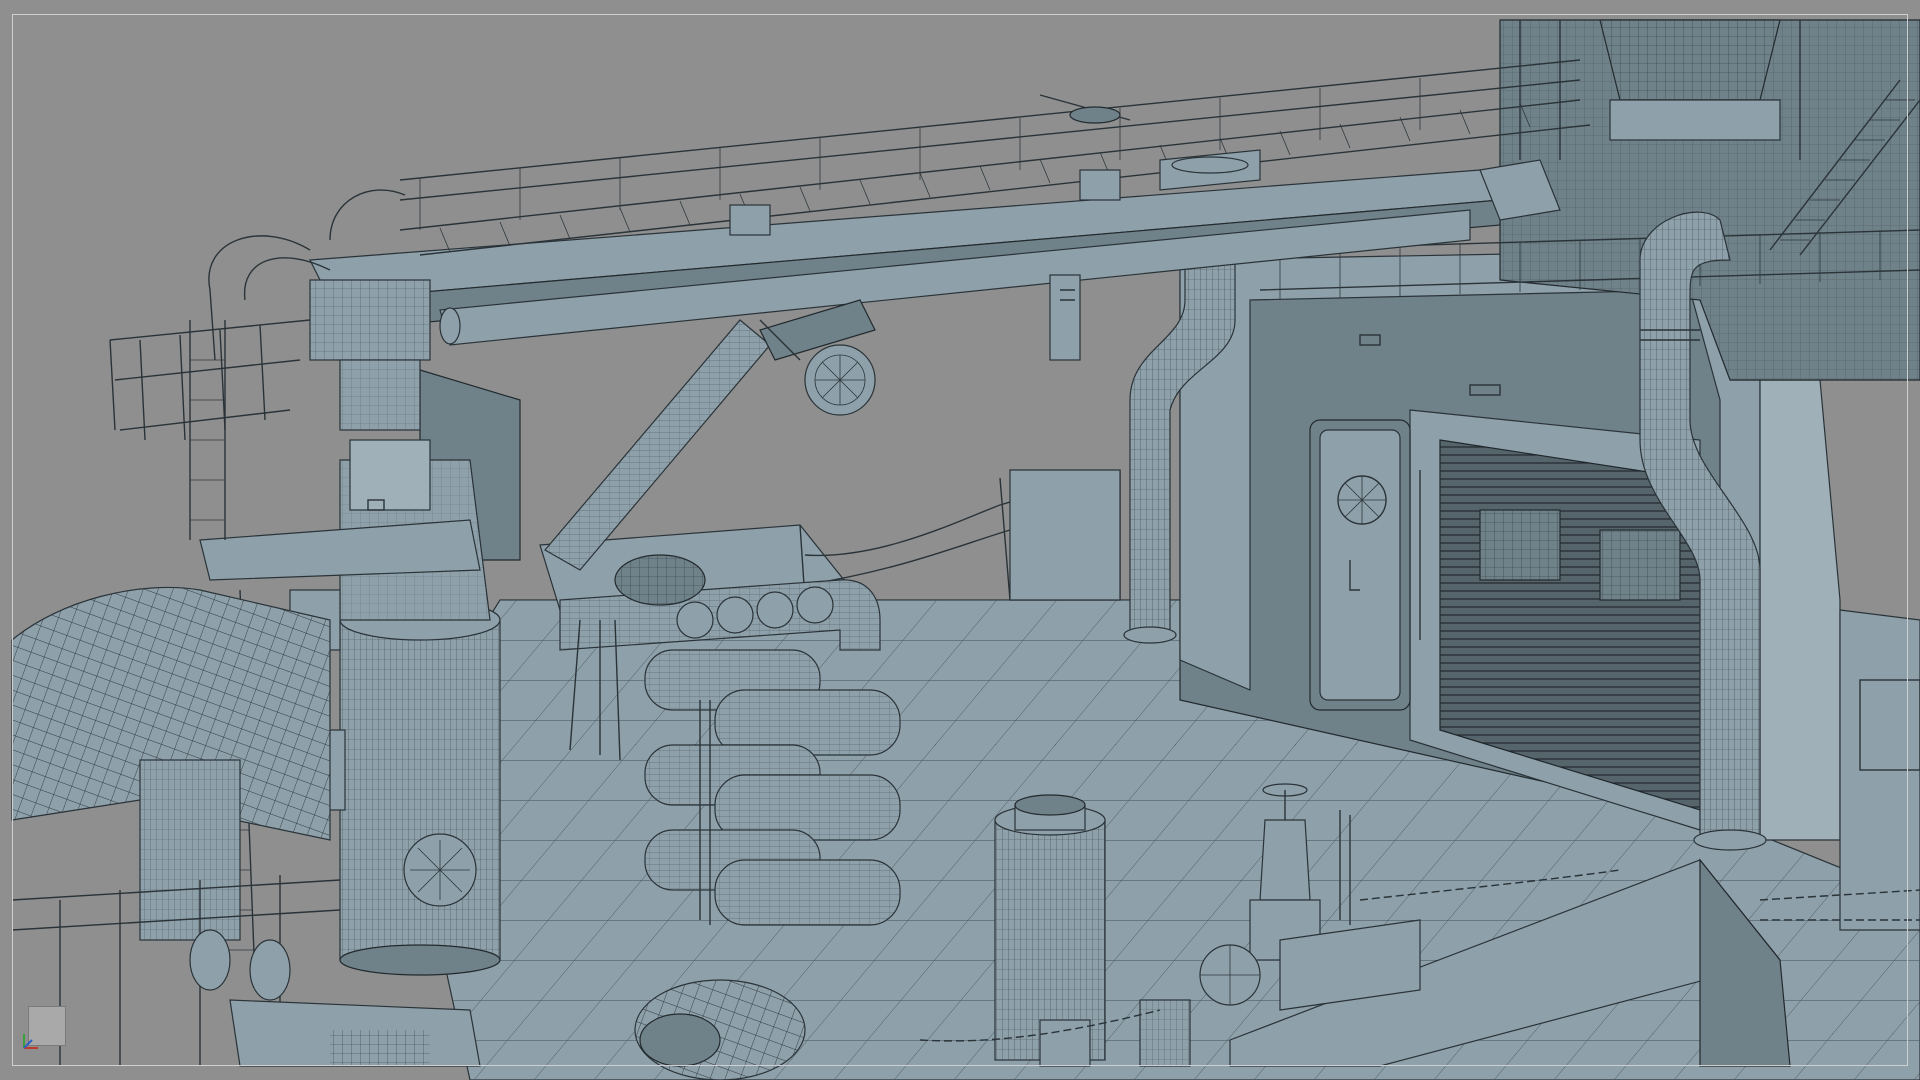  What do you see at coordinates (807, 892) in the screenshot?
I see `gas-cylinder` at bounding box center [807, 892].